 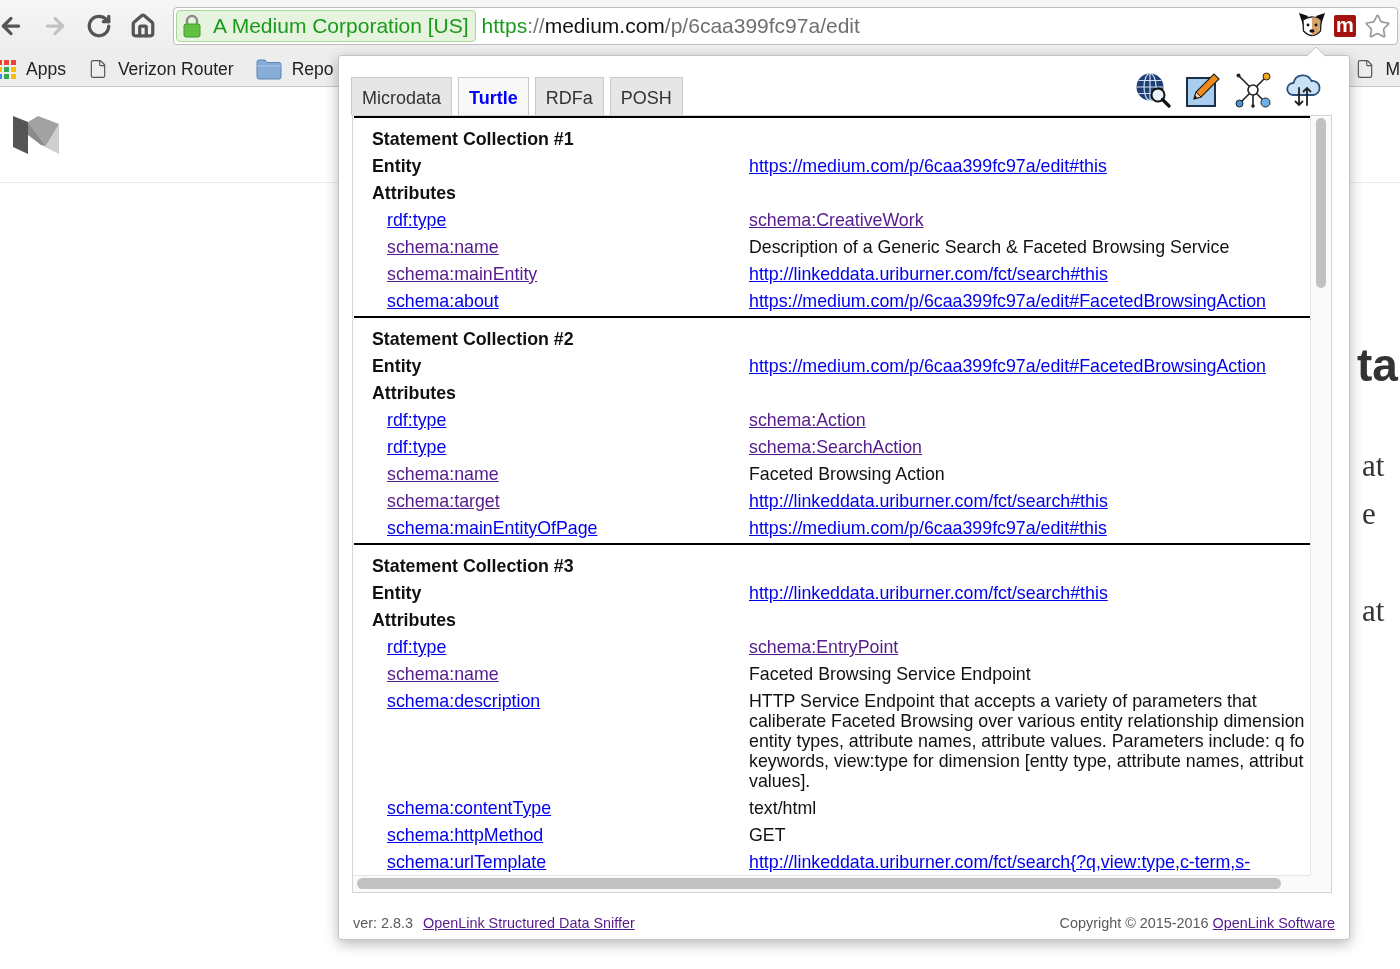 I want to click on collection-title: Statement Collection #3, so click(x=473, y=566).